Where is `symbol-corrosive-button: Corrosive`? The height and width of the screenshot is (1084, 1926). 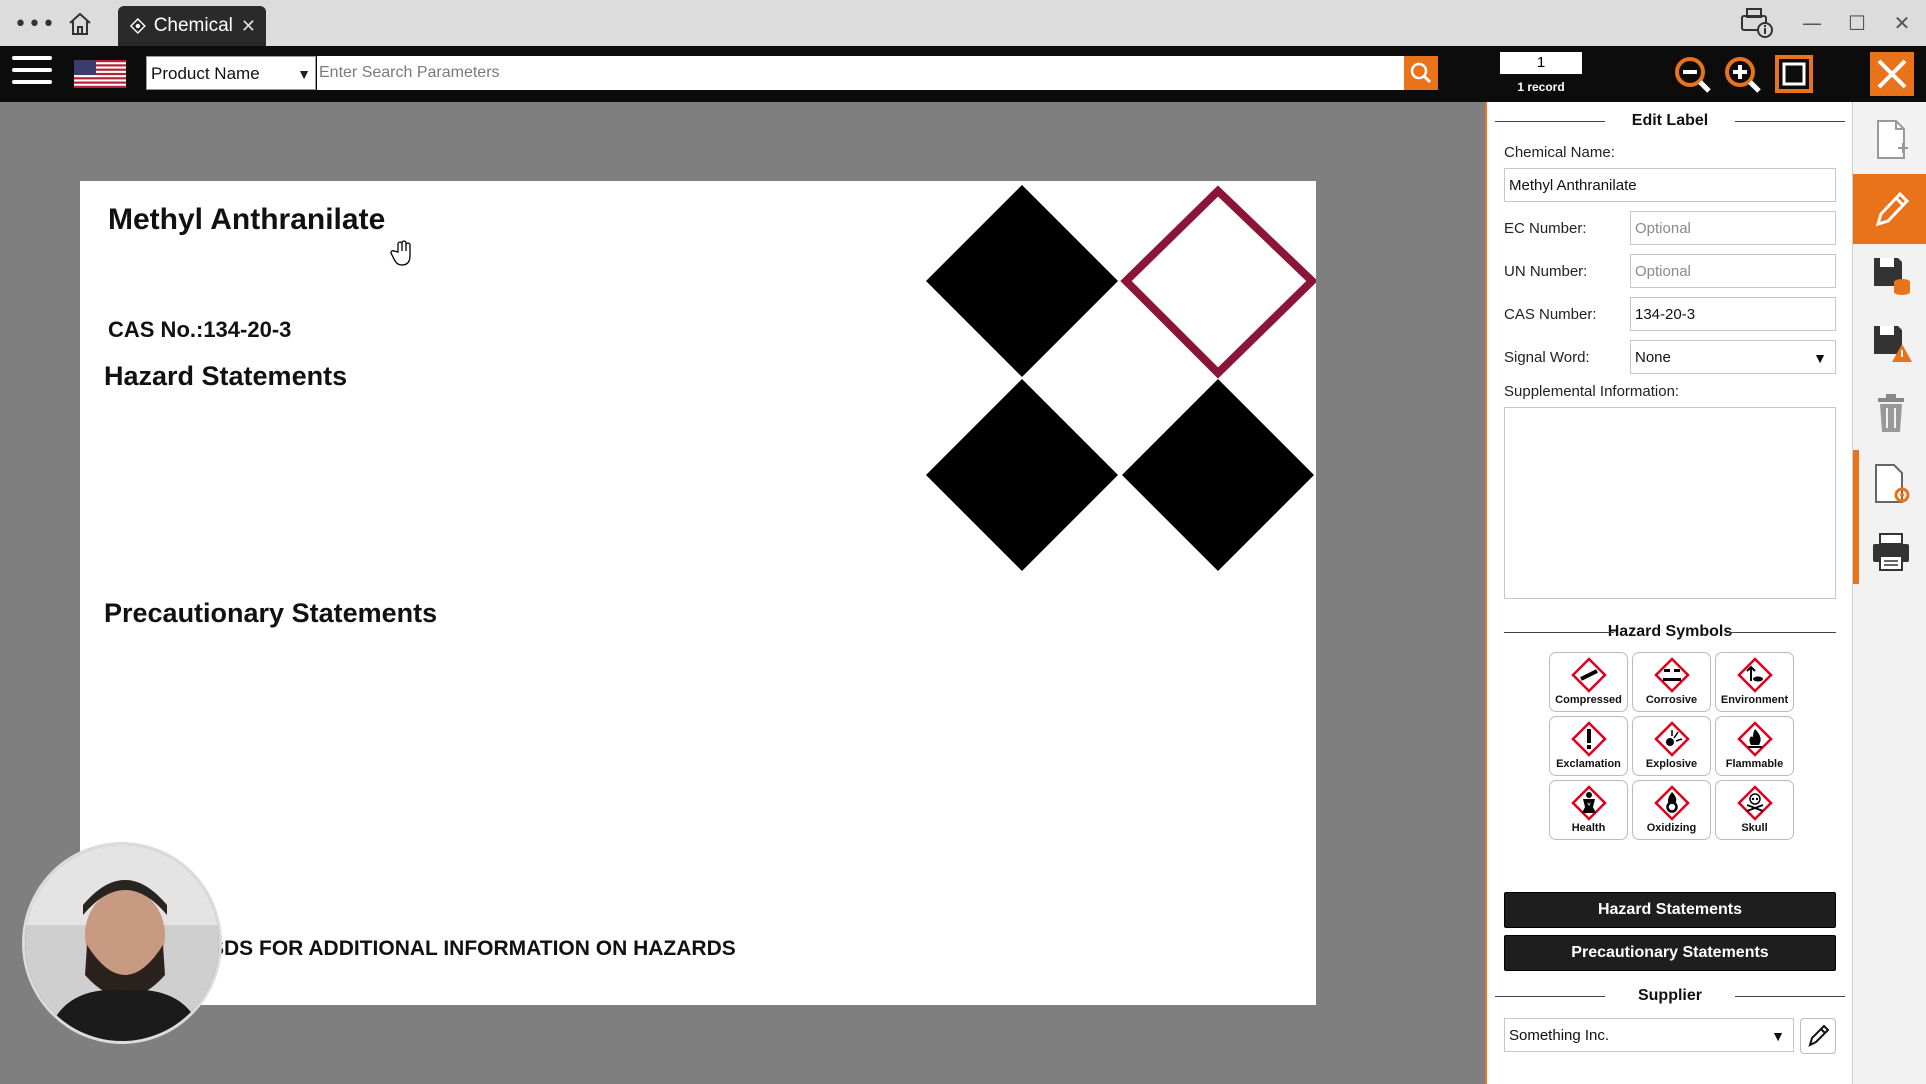 symbol-corrosive-button: Corrosive is located at coordinates (1671, 682).